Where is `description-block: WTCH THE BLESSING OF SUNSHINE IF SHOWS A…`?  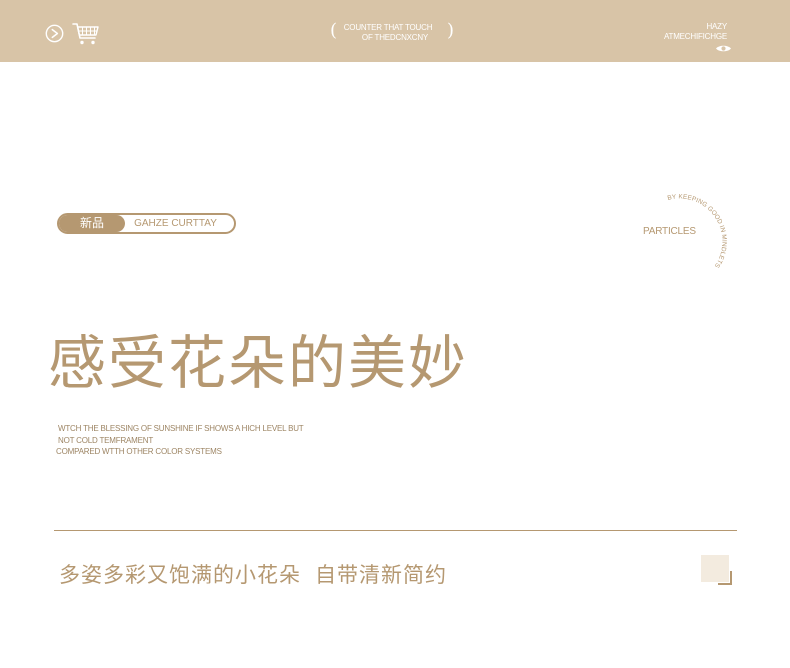 description-block: WTCH THE BLESSING OF SUNSHINE IF SHOWS A… is located at coordinates (180, 440).